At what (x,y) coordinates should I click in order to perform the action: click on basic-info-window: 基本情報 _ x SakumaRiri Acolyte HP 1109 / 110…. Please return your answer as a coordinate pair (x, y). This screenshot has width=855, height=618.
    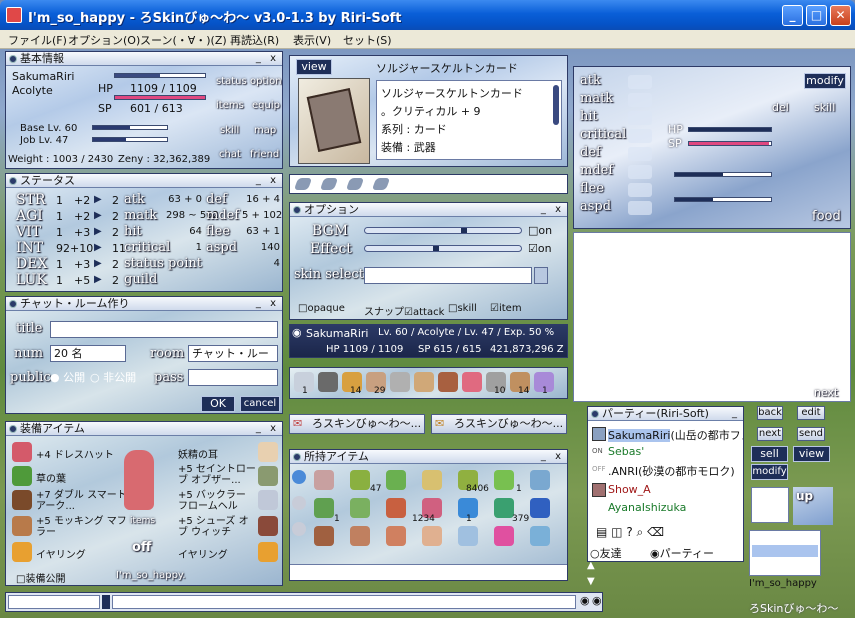
    Looking at the image, I should click on (144, 110).